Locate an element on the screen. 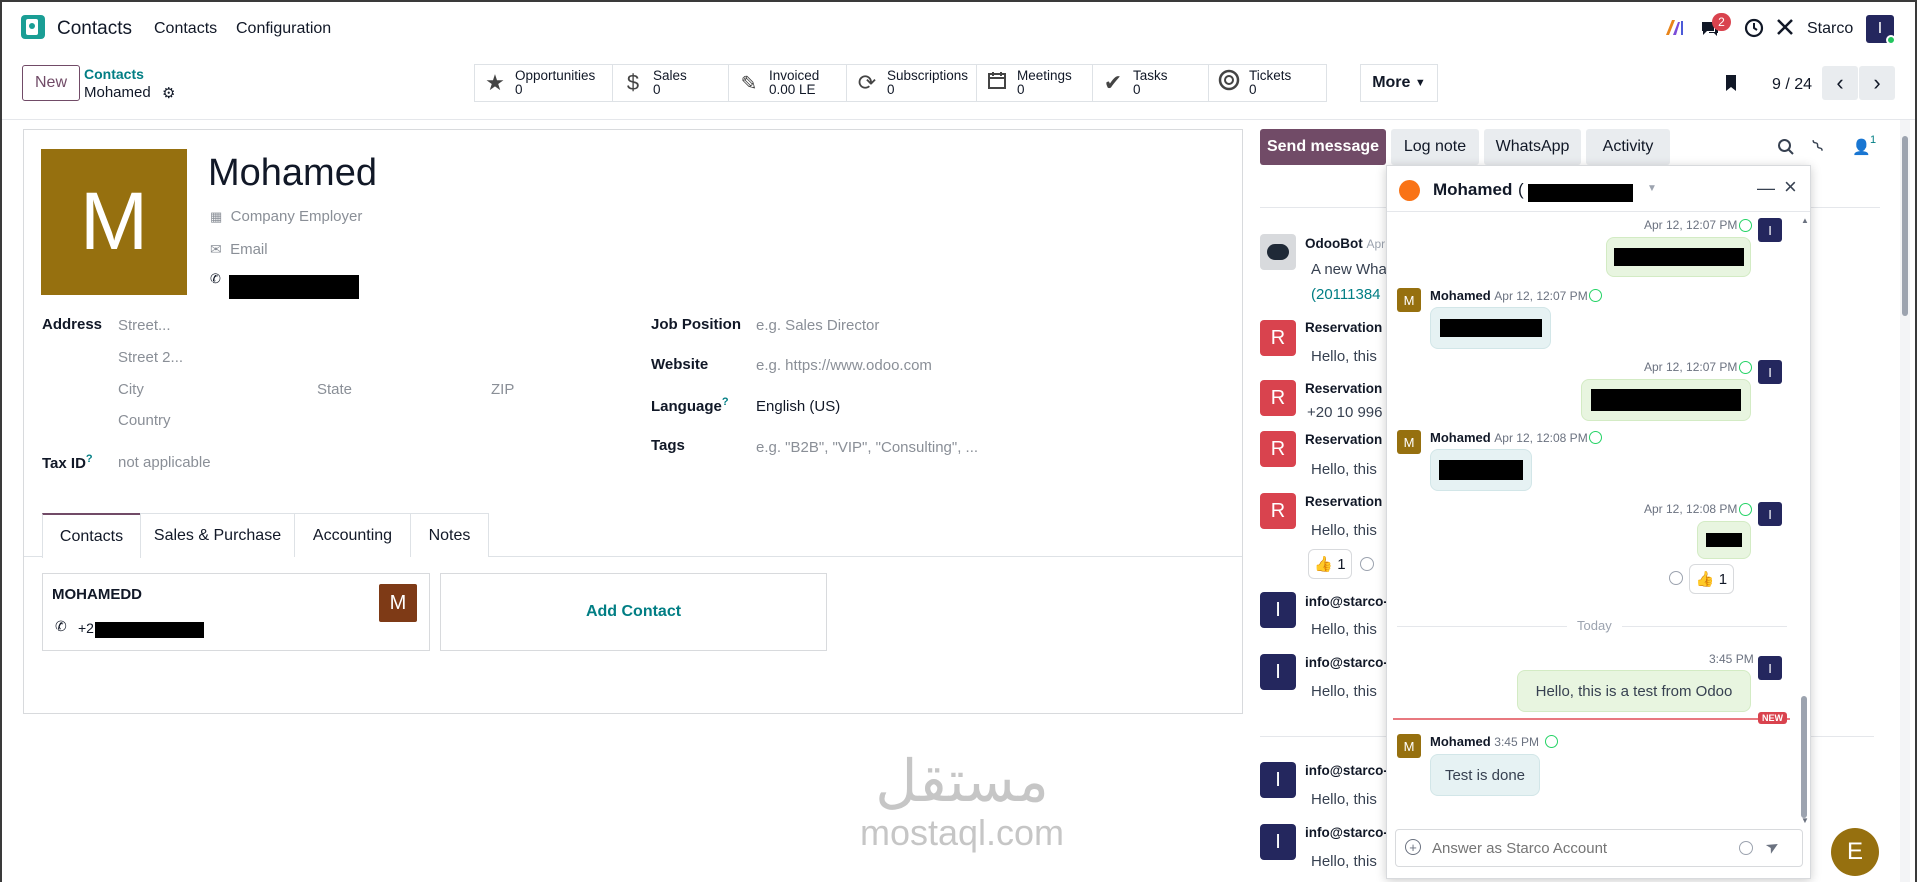  pager-previous-button: ‹ is located at coordinates (1840, 83).